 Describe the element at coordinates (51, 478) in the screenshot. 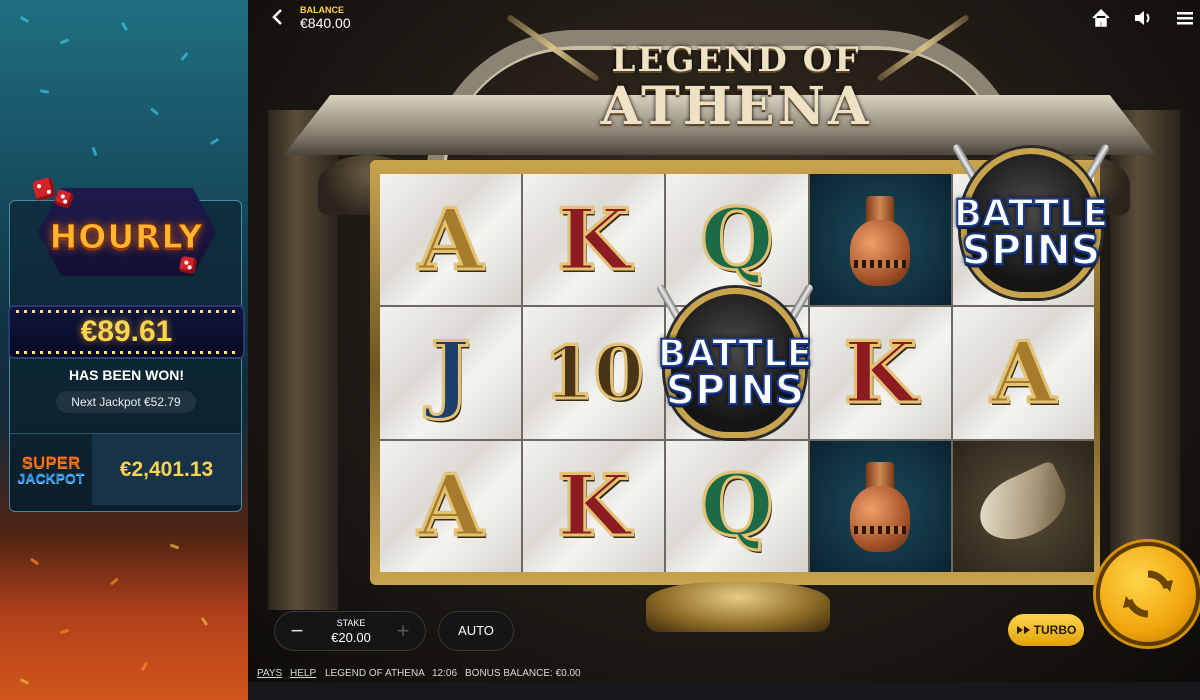

I see `jackpot-label: JACKPOT` at that location.